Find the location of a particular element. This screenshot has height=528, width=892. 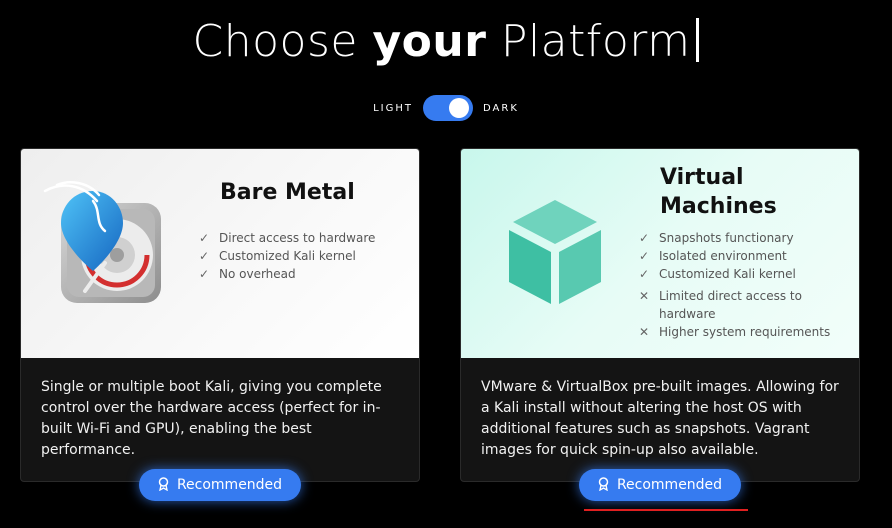

light-label: LIGHT is located at coordinates (393, 108).